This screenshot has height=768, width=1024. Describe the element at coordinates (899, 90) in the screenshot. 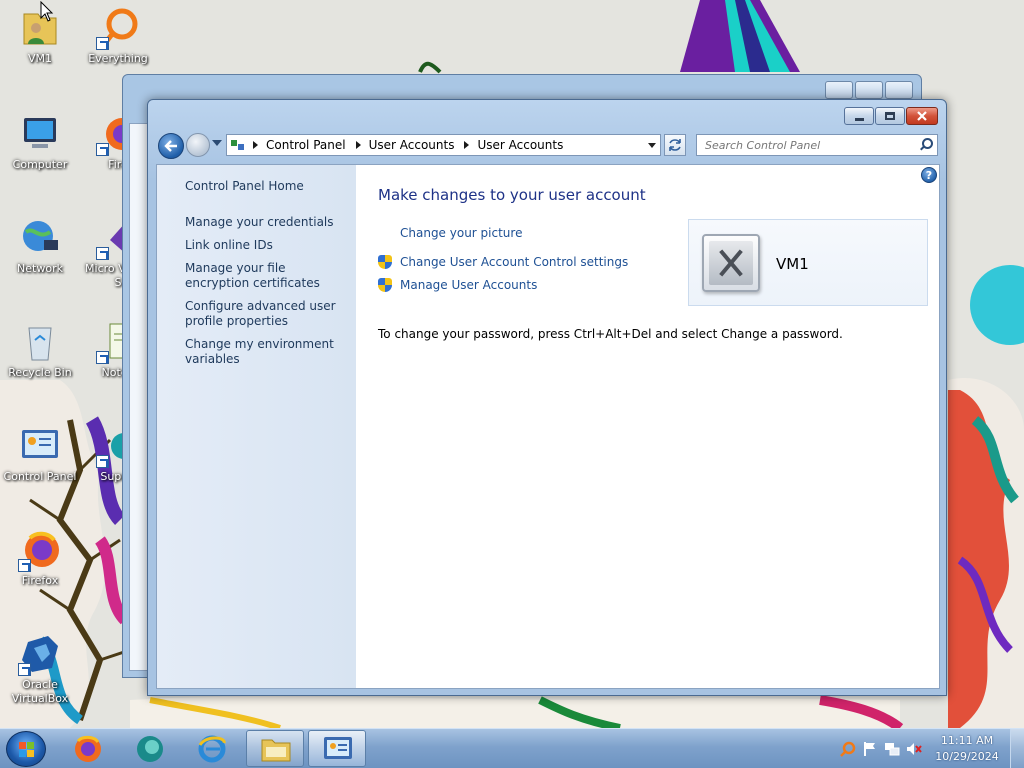

I see `background-close-button` at that location.